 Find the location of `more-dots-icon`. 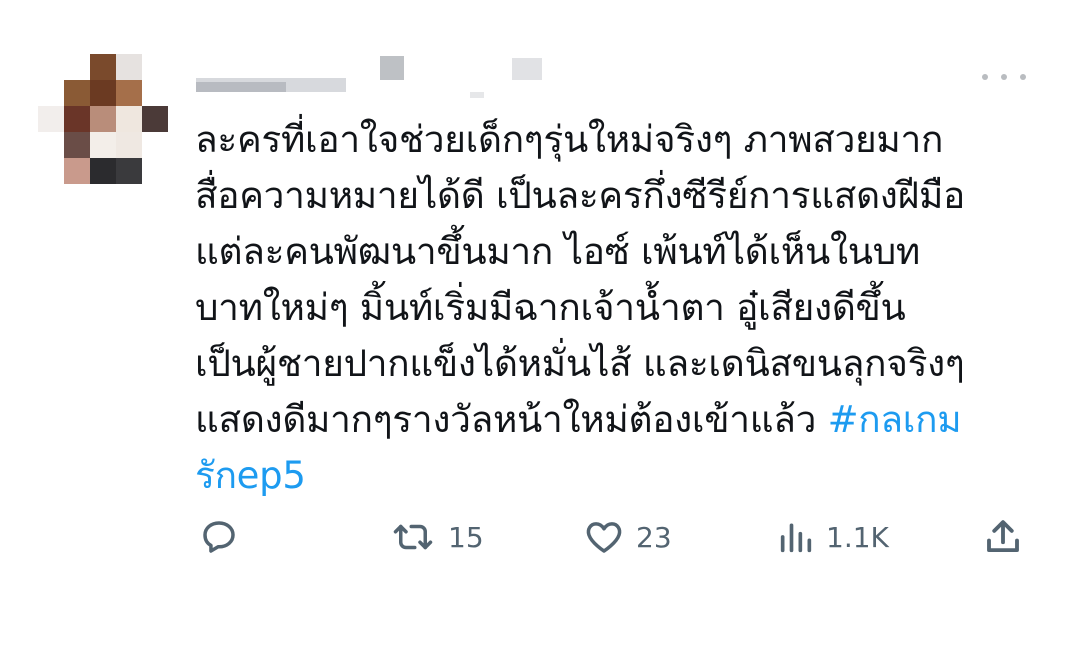

more-dots-icon is located at coordinates (1004, 77).